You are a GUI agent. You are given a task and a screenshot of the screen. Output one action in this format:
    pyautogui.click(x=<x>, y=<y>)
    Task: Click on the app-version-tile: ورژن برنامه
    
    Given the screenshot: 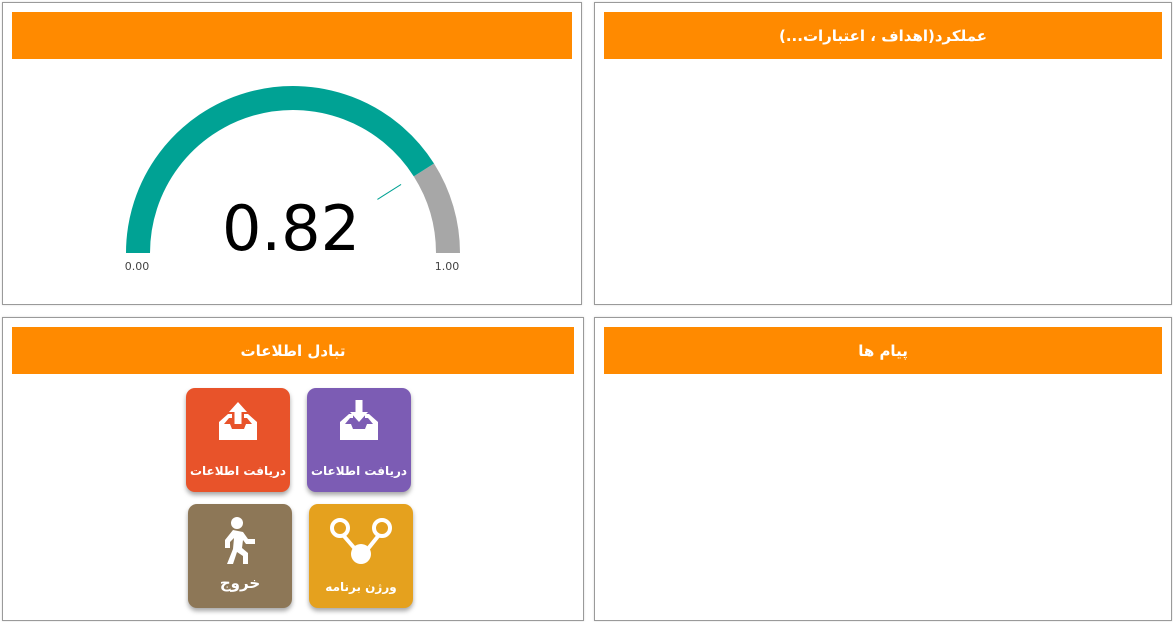 What is the action you would take?
    pyautogui.click(x=361, y=556)
    